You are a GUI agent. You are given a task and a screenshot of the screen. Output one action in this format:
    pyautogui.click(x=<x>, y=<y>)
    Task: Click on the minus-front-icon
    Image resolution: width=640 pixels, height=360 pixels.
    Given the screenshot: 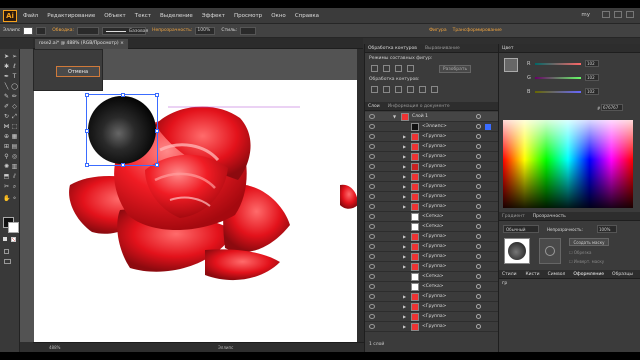 What is the action you would take?
    pyautogui.click(x=386, y=68)
    